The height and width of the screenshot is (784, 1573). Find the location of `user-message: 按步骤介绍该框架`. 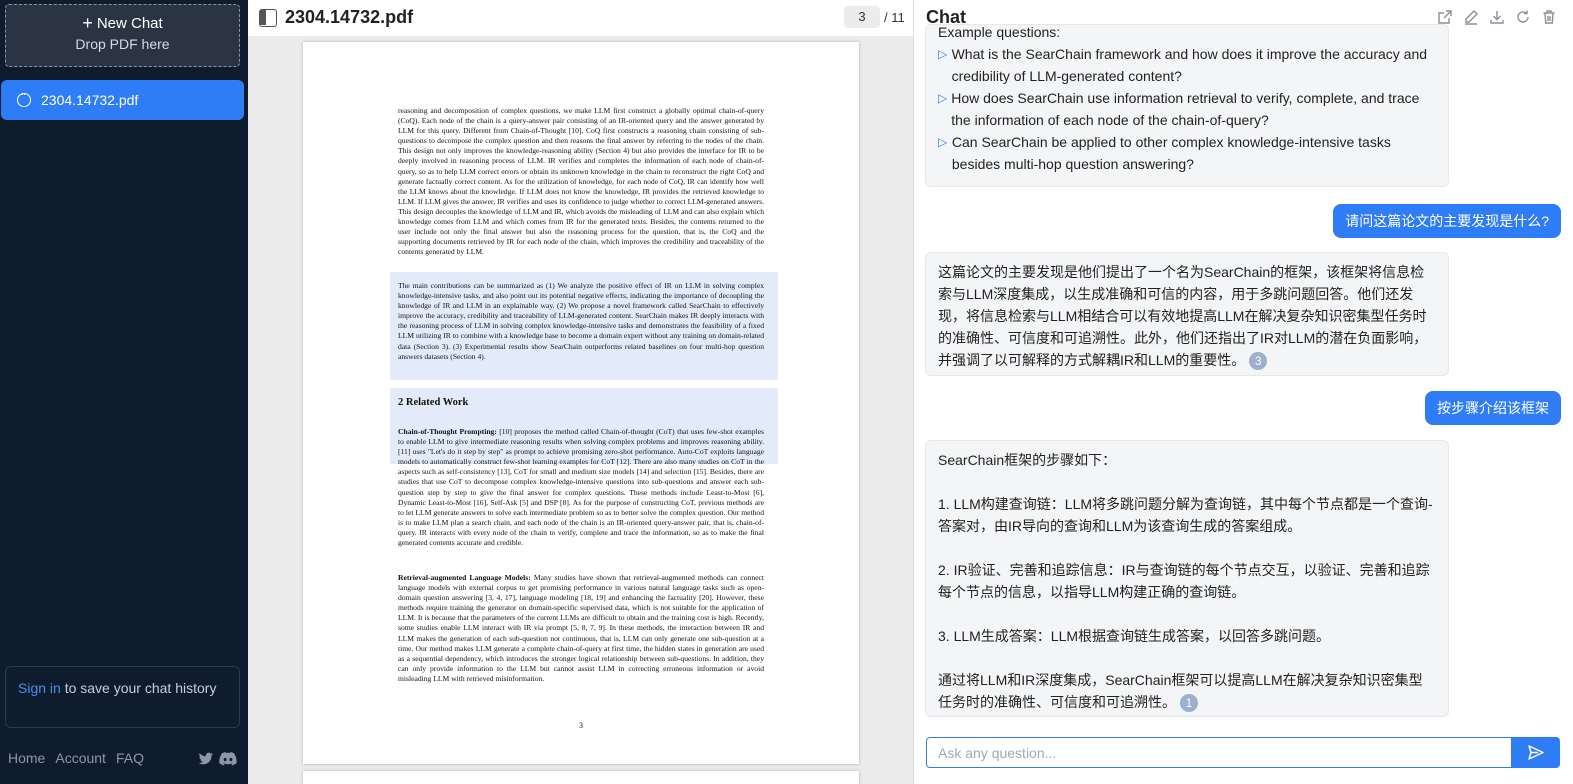

user-message: 按步骤介绍该框架 is located at coordinates (1493, 408).